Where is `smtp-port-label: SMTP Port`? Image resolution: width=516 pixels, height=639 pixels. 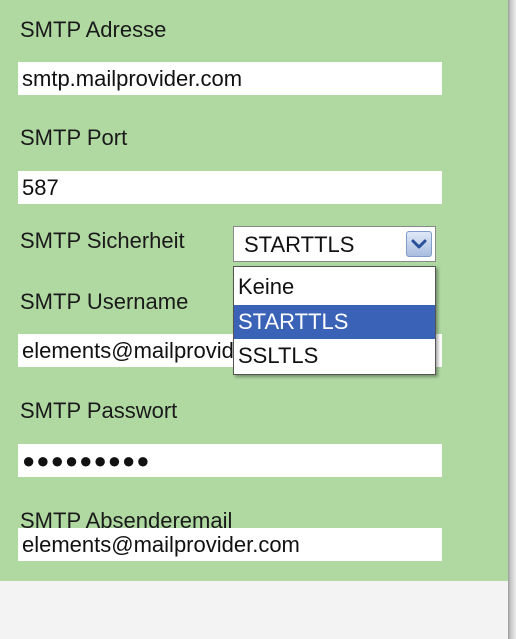 smtp-port-label: SMTP Port is located at coordinates (74, 137).